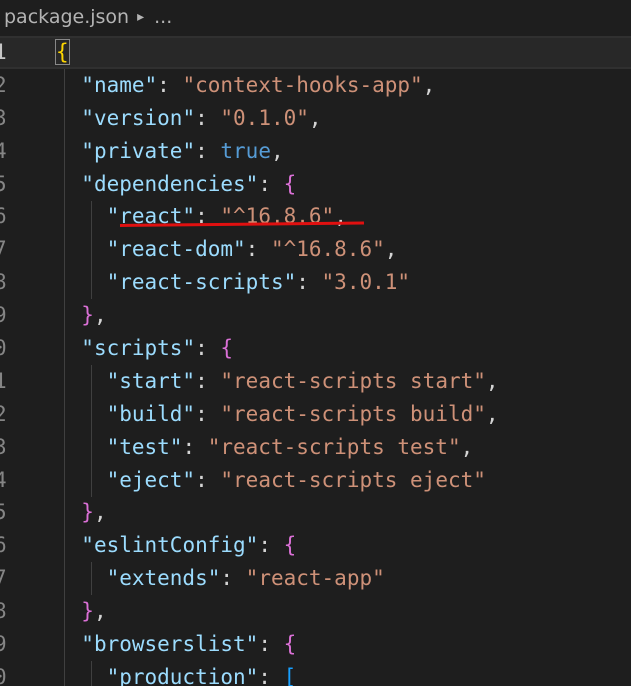 This screenshot has width=631, height=686. I want to click on code-token: "react-scripts test", so click(334, 446).